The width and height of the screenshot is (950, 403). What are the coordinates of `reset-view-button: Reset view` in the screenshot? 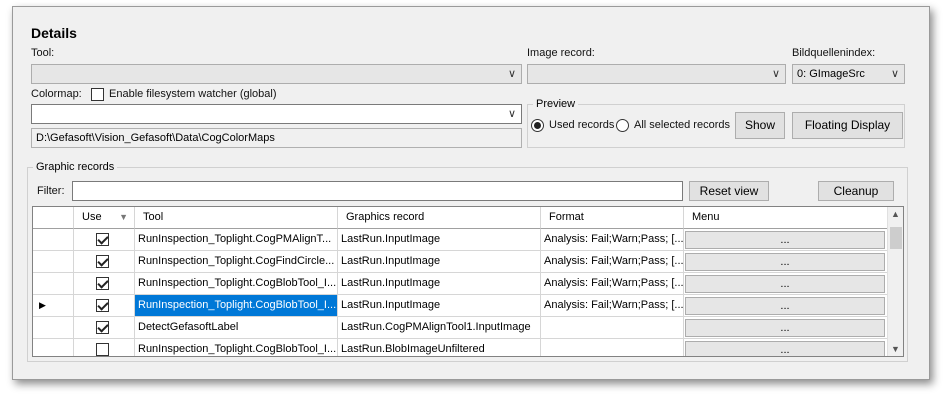 It's located at (729, 191).